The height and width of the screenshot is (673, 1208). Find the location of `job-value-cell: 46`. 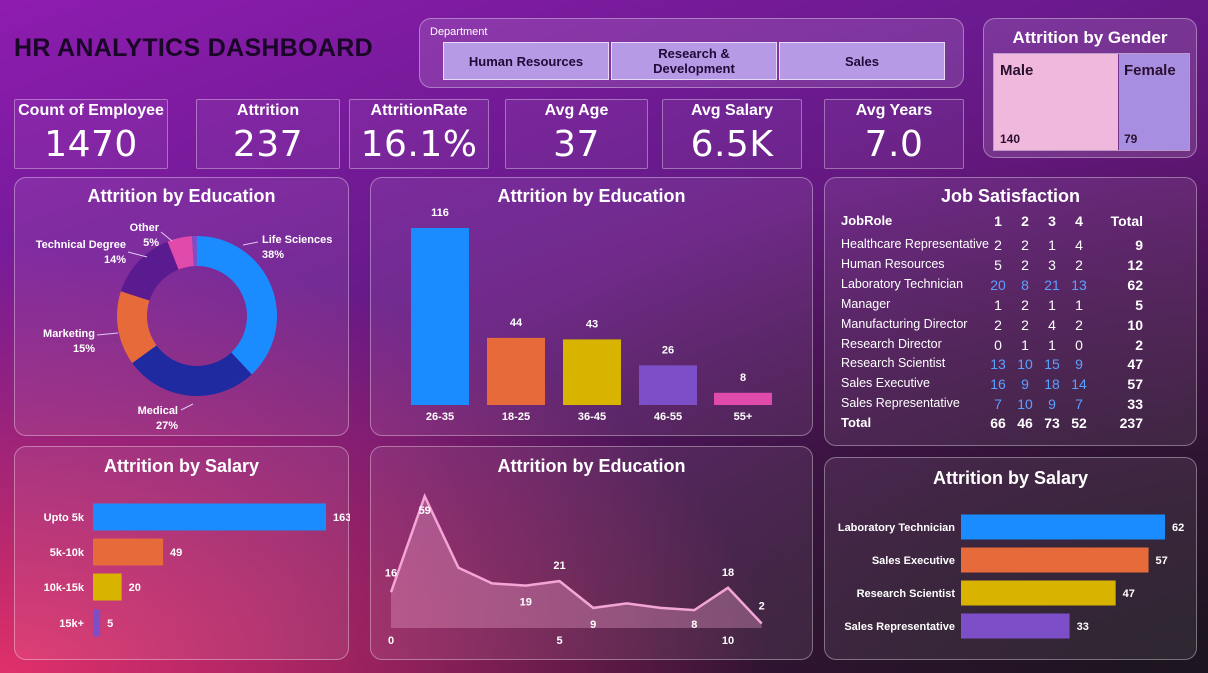

job-value-cell: 46 is located at coordinates (1025, 423).